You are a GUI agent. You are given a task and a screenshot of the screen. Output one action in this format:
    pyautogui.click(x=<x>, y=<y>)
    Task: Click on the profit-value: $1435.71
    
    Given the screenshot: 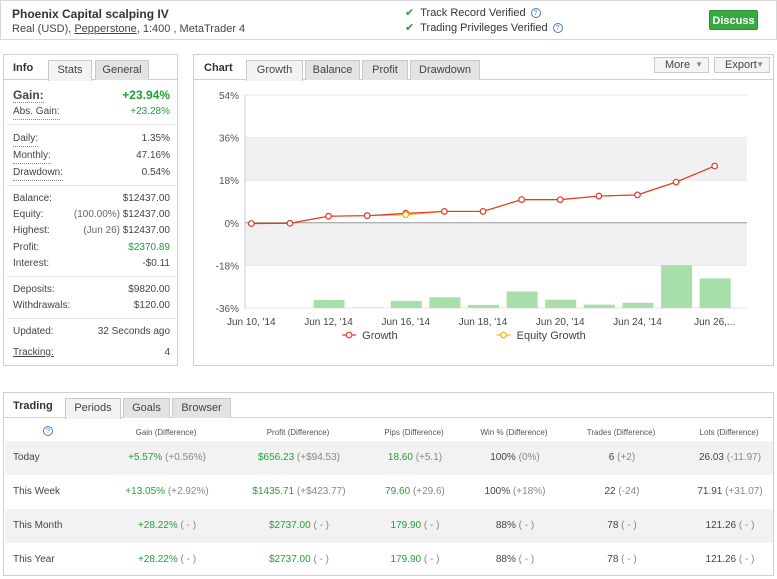 What is the action you would take?
    pyautogui.click(x=273, y=491)
    